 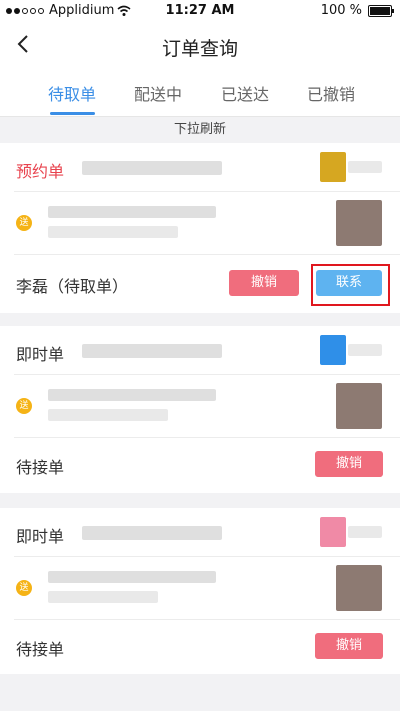 What do you see at coordinates (199, 49) in the screenshot?
I see `page-title: 订单查询` at bounding box center [199, 49].